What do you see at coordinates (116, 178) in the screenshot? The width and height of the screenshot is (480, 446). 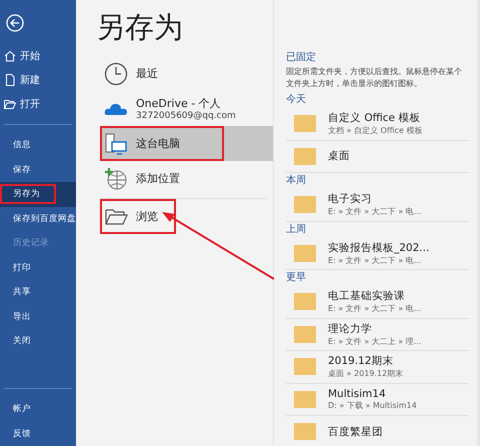 I see `globe-add-icon` at bounding box center [116, 178].